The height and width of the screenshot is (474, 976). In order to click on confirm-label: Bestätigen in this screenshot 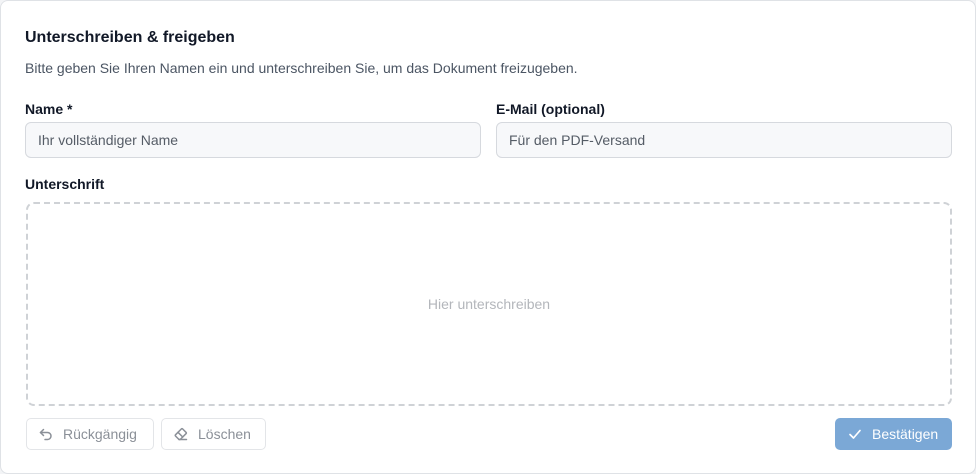, I will do `click(905, 434)`.